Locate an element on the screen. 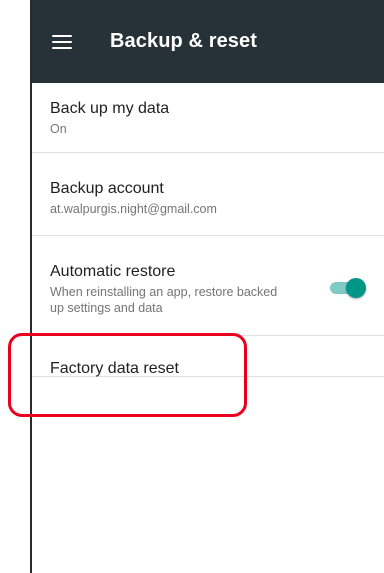  setting-subtitle: at.walpurgis.night@gmail.com is located at coordinates (133, 209).